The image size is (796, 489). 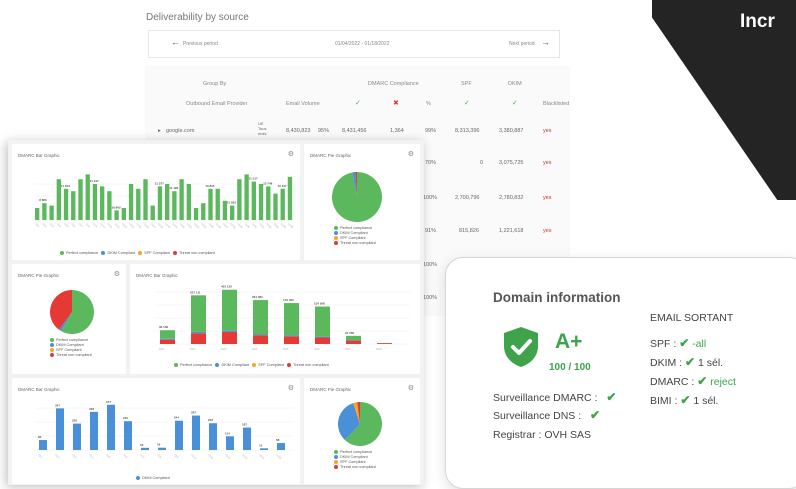 I want to click on data-label: 11 017, so click(x=253, y=179).